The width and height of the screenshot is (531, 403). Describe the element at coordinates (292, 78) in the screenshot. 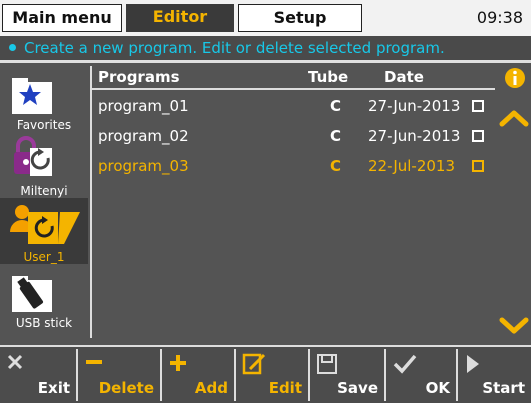

I see `table-header: Programs Tube Date` at that location.